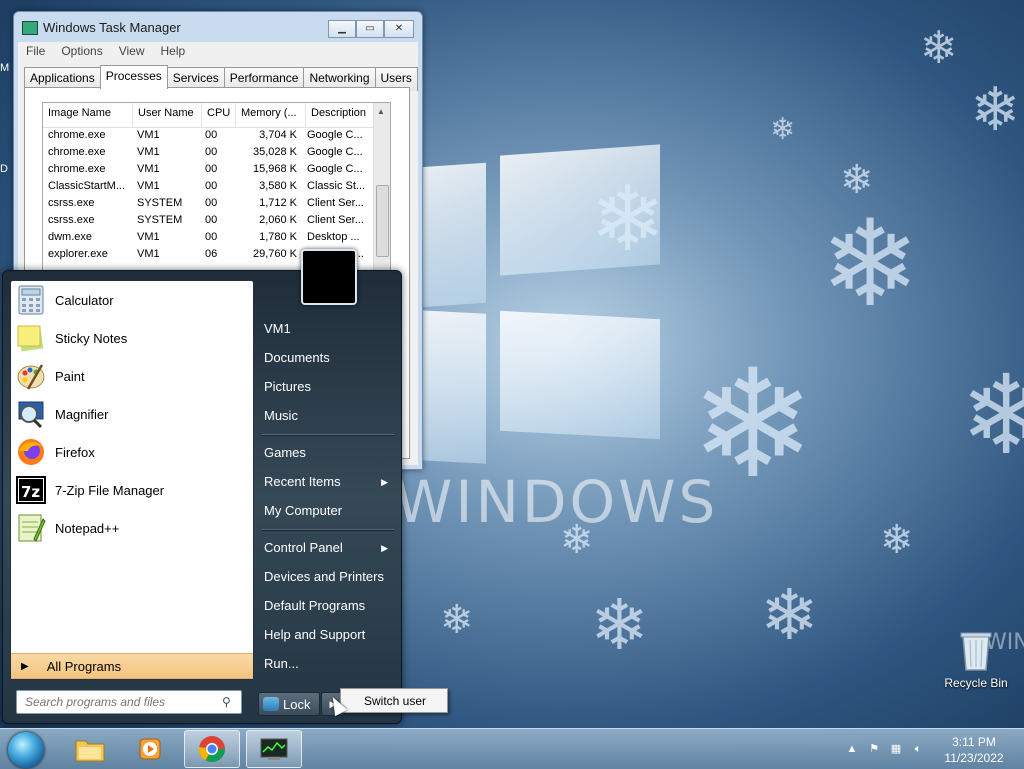 The width and height of the screenshot is (1024, 769). I want to click on menu-options: Options, so click(81, 52).